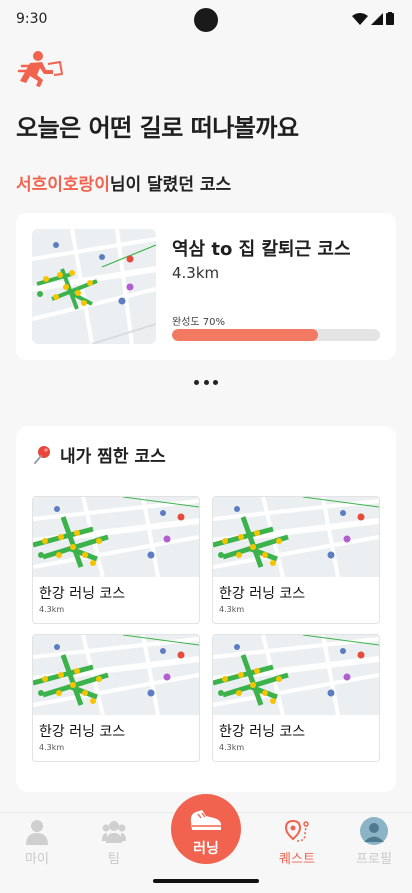 Image resolution: width=412 pixels, height=893 pixels. I want to click on user-name: 서흐이호랑이, so click(63, 185).